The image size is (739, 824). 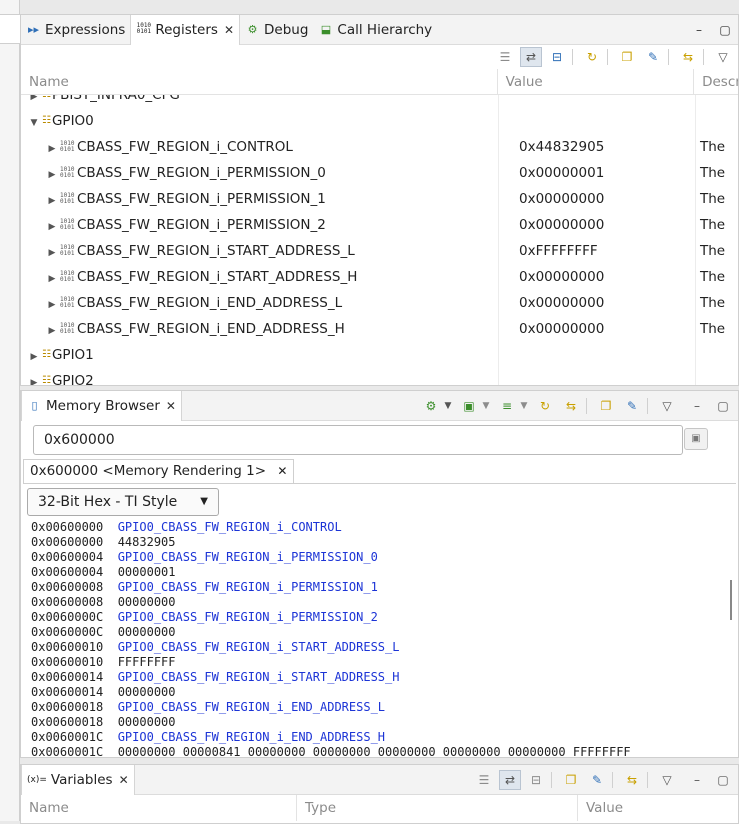 What do you see at coordinates (379, 121) in the screenshot?
I see `register-group-row: ▼ ☷GPIO0` at bounding box center [379, 121].